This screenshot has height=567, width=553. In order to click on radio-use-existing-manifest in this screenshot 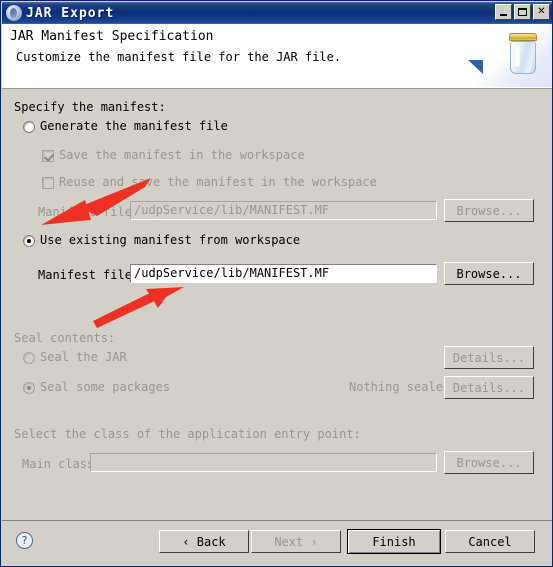, I will do `click(29, 241)`.